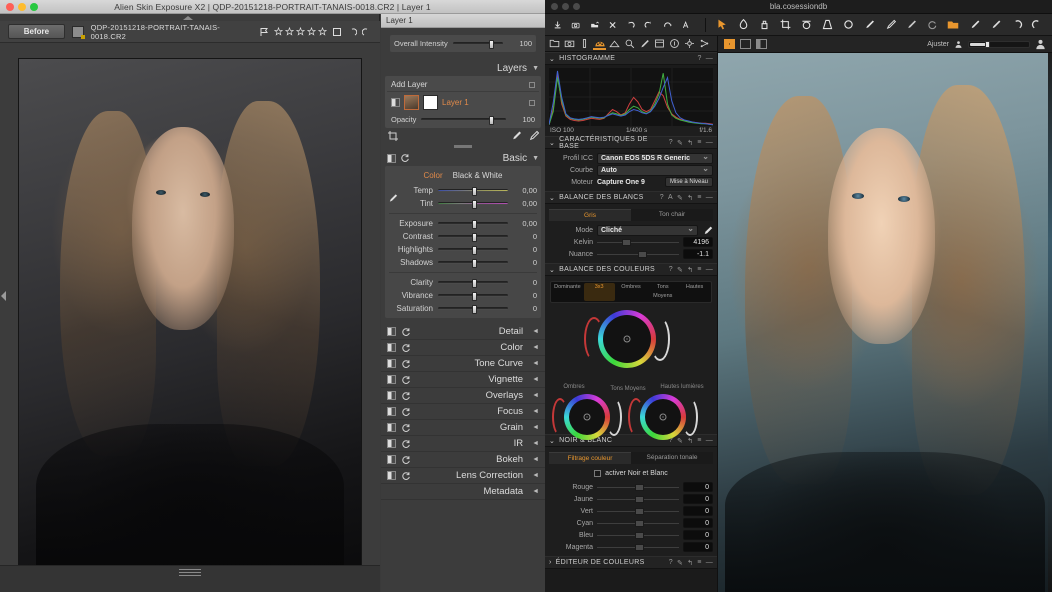  Describe the element at coordinates (463, 332) in the screenshot. I see `panel-row-detail: Detail ◄` at that location.